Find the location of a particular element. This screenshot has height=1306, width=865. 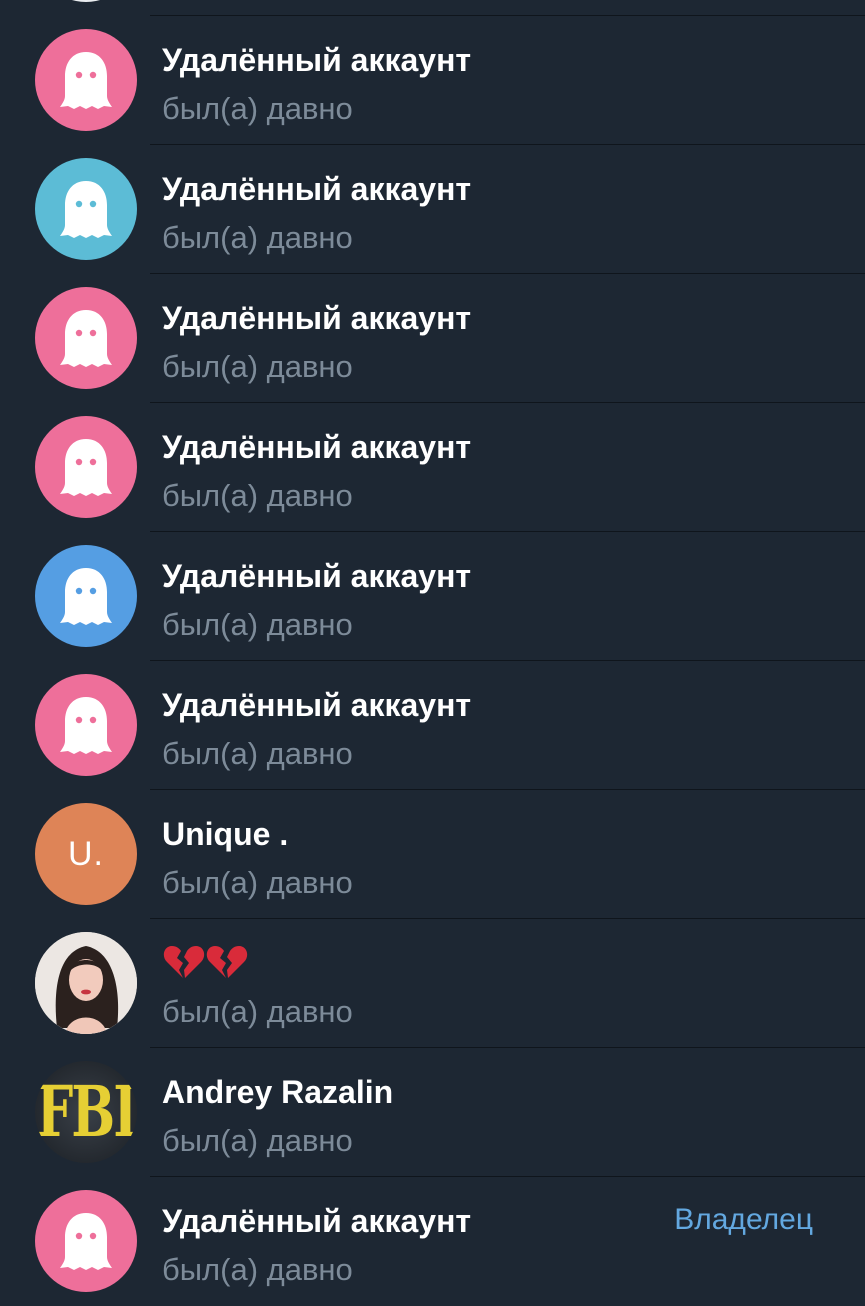

member-row is located at coordinates (432, 8).